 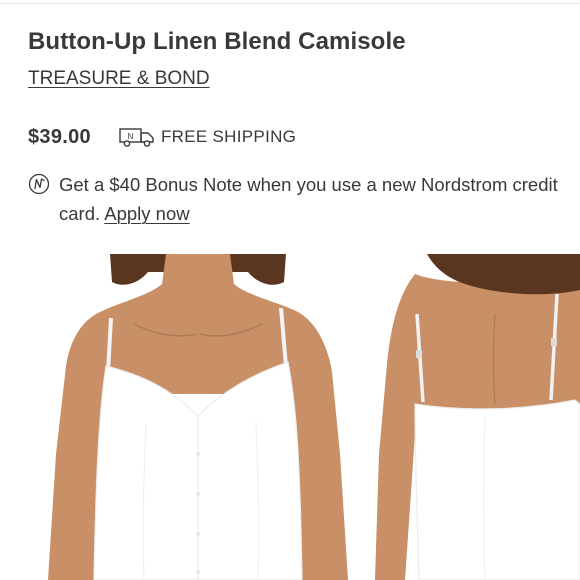 I want to click on shipping-label: FREE SHIPPING, so click(x=228, y=136).